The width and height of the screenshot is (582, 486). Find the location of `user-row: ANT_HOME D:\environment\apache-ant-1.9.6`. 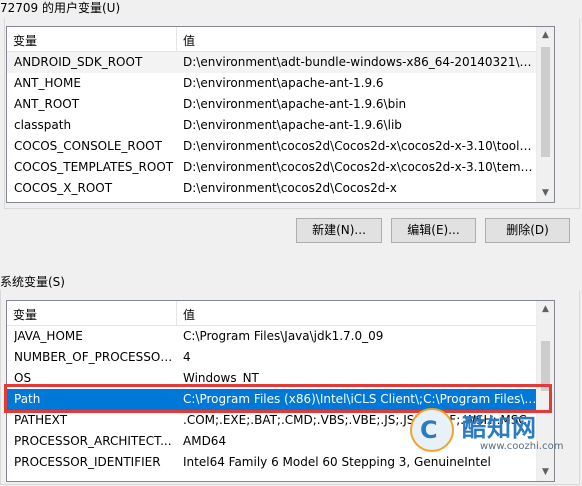

user-row: ANT_HOME D:\environment\apache-ant-1.9.6 is located at coordinates (272, 83).